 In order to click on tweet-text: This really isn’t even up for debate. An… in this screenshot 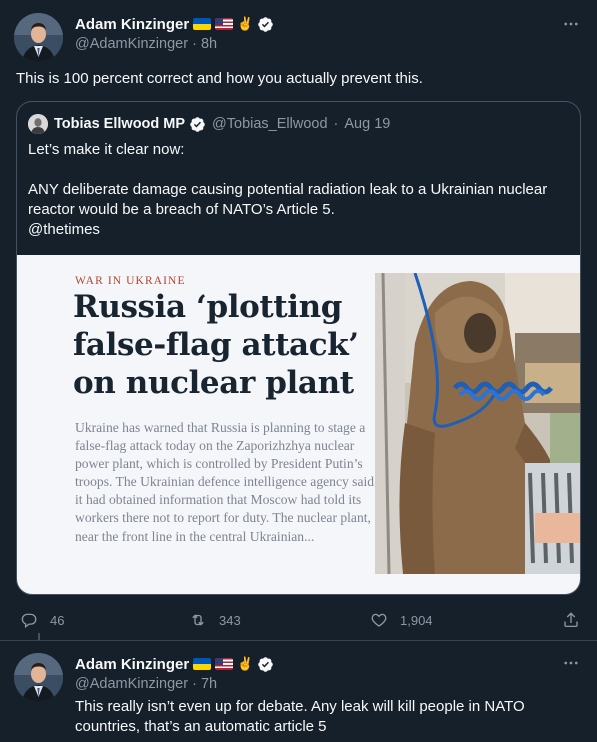, I will do `click(300, 716)`.